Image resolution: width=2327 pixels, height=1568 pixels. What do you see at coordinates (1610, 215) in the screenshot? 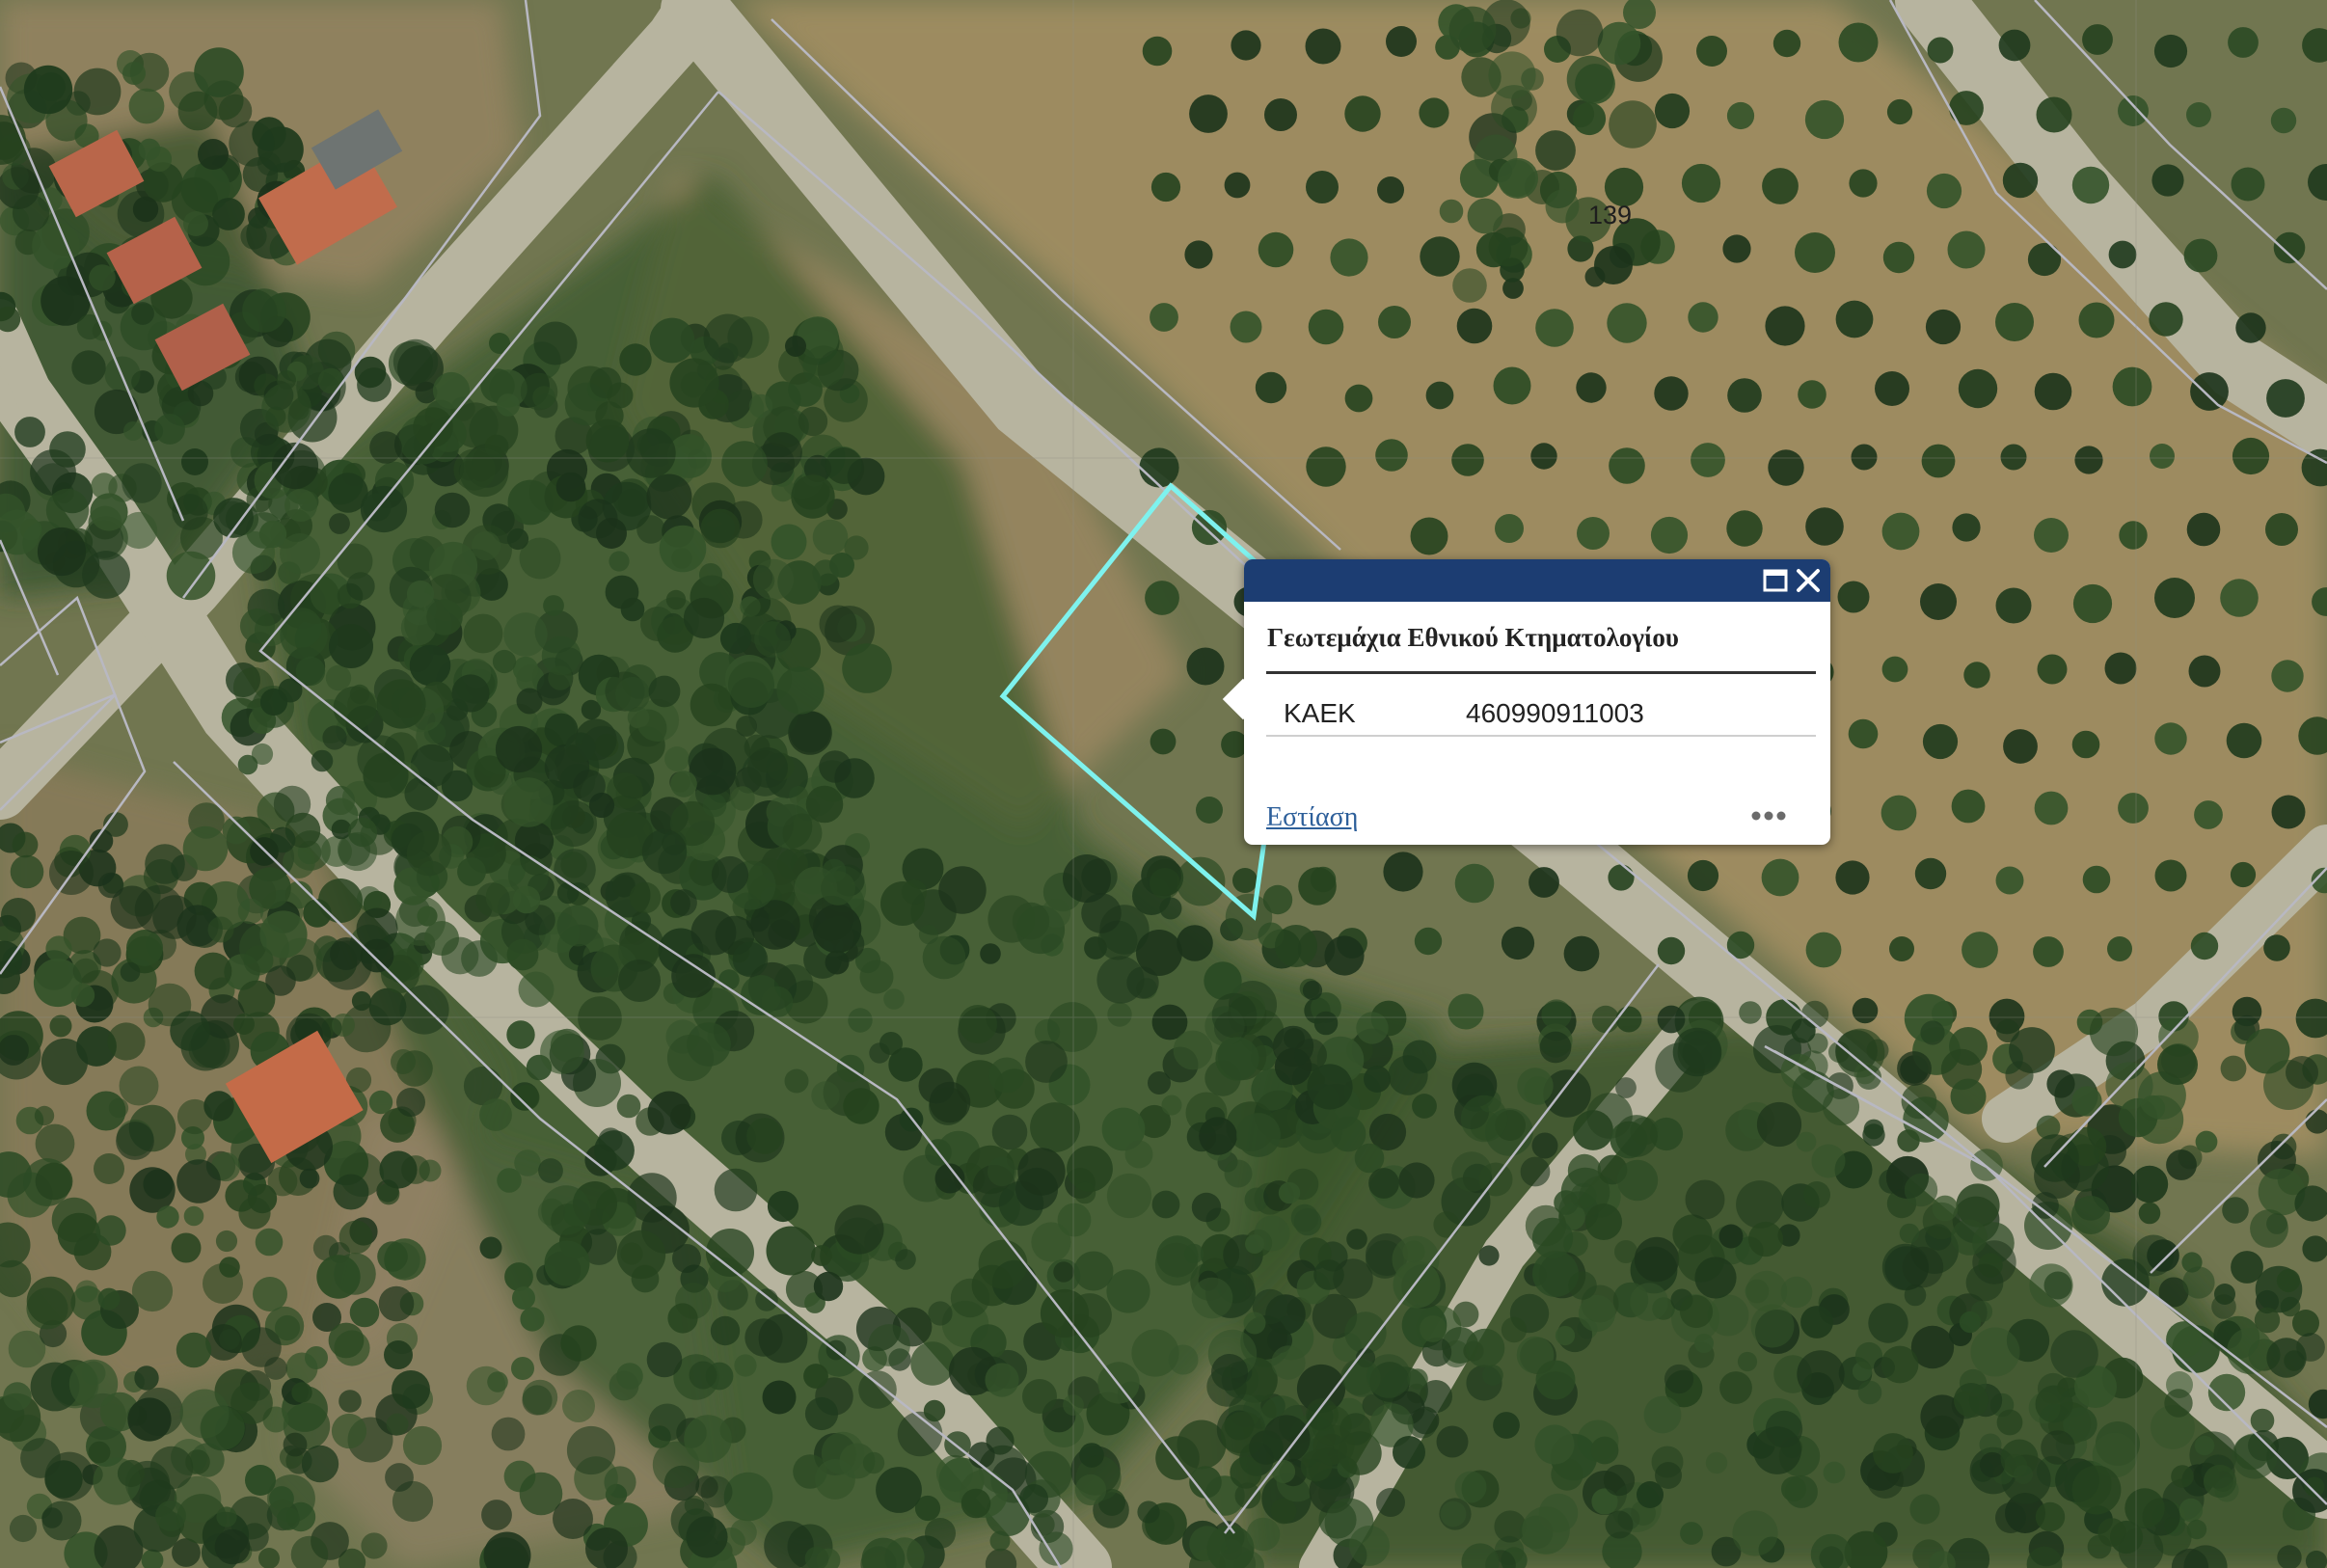
I see `parcel-number-label: 139` at bounding box center [1610, 215].